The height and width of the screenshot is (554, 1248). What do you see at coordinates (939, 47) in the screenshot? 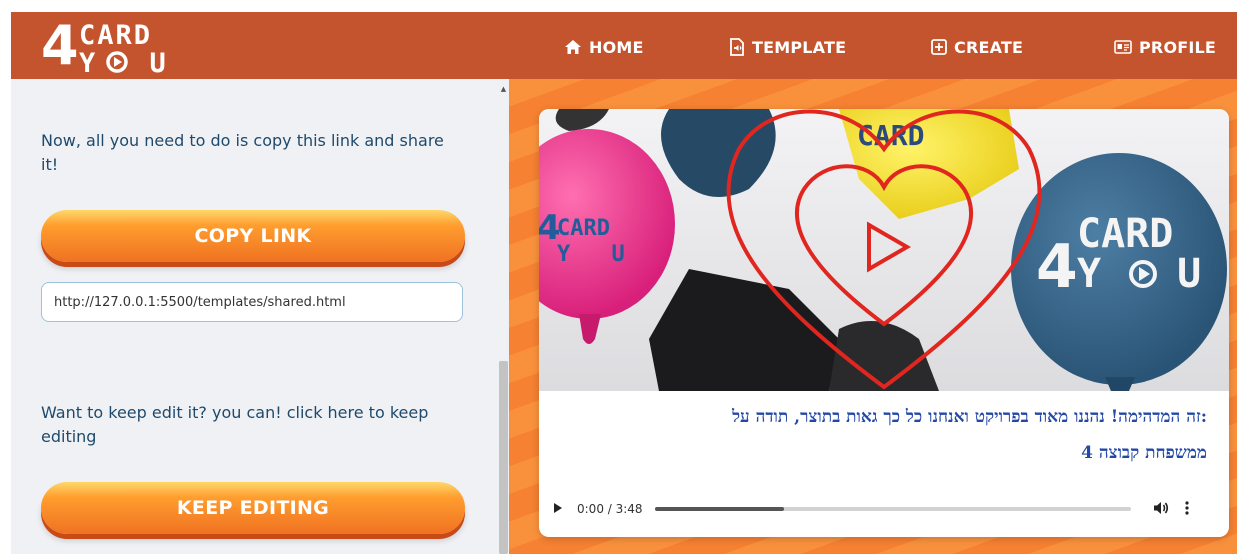
I see `plus-square-icon` at bounding box center [939, 47].